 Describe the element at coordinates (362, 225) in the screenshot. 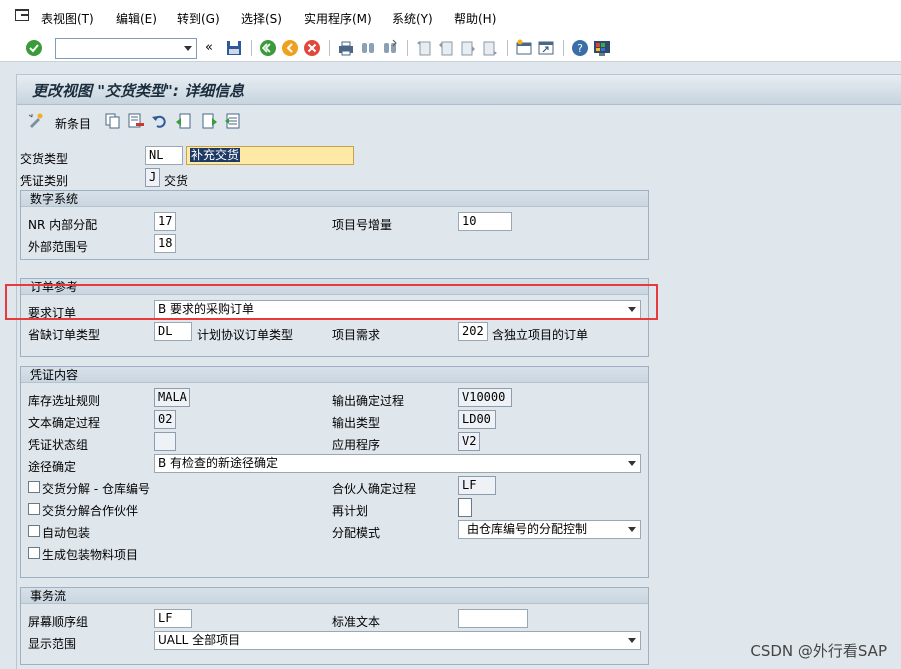

I see `item-increment-label: 项目号增量` at that location.